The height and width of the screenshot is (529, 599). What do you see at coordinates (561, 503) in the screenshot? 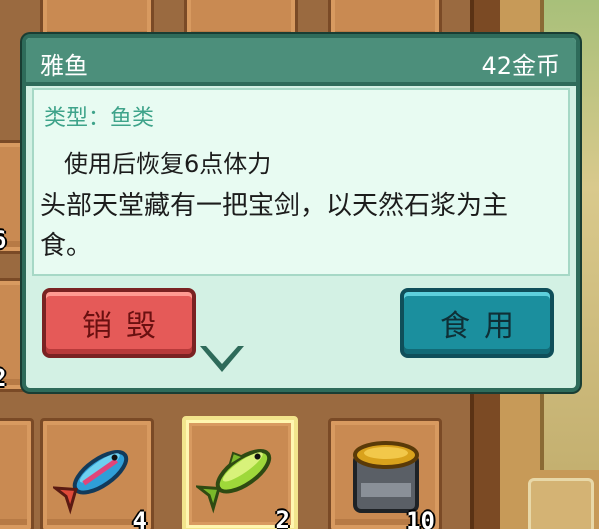
I see `corner-button` at bounding box center [561, 503].